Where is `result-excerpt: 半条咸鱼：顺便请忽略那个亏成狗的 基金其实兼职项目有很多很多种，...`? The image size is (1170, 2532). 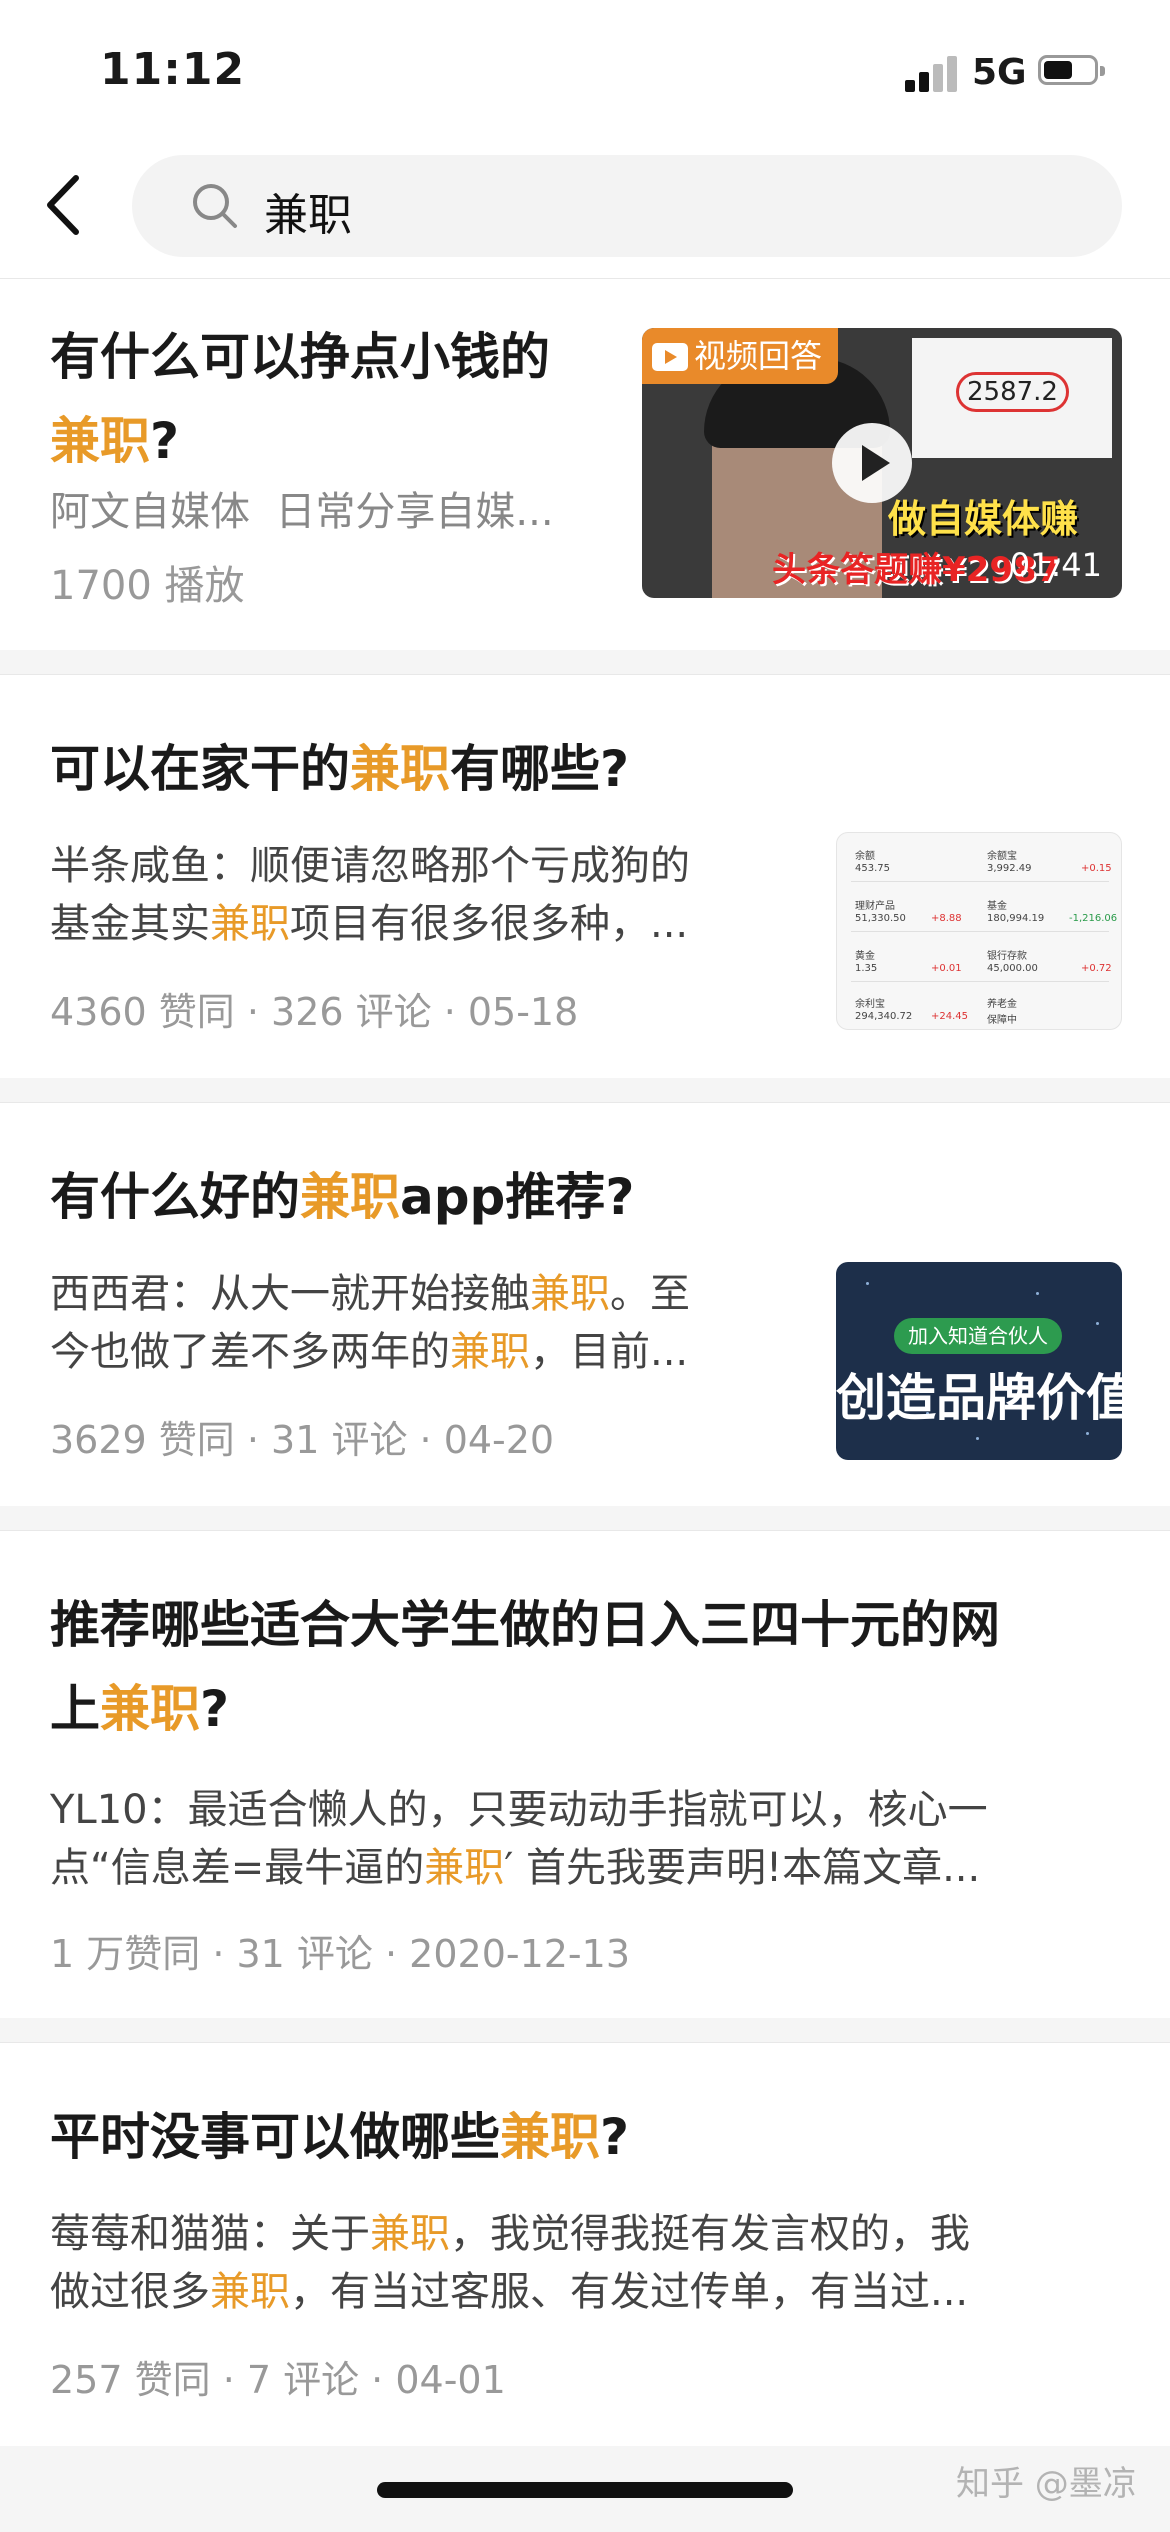
result-excerpt: 半条咸鱼：顺便请忽略那个亏成狗的 基金其实兼职项目有很多很多种，... is located at coordinates (430, 895).